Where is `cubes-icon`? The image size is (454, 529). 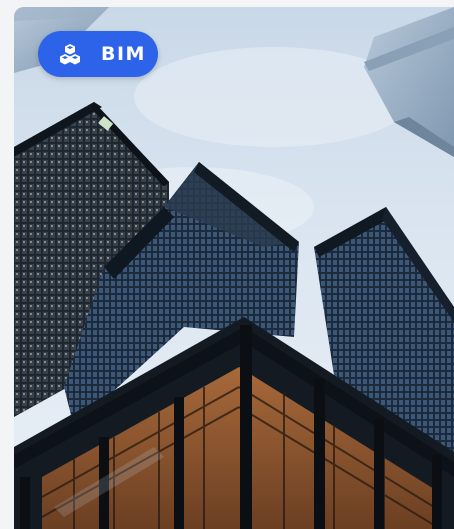
cubes-icon is located at coordinates (70, 54).